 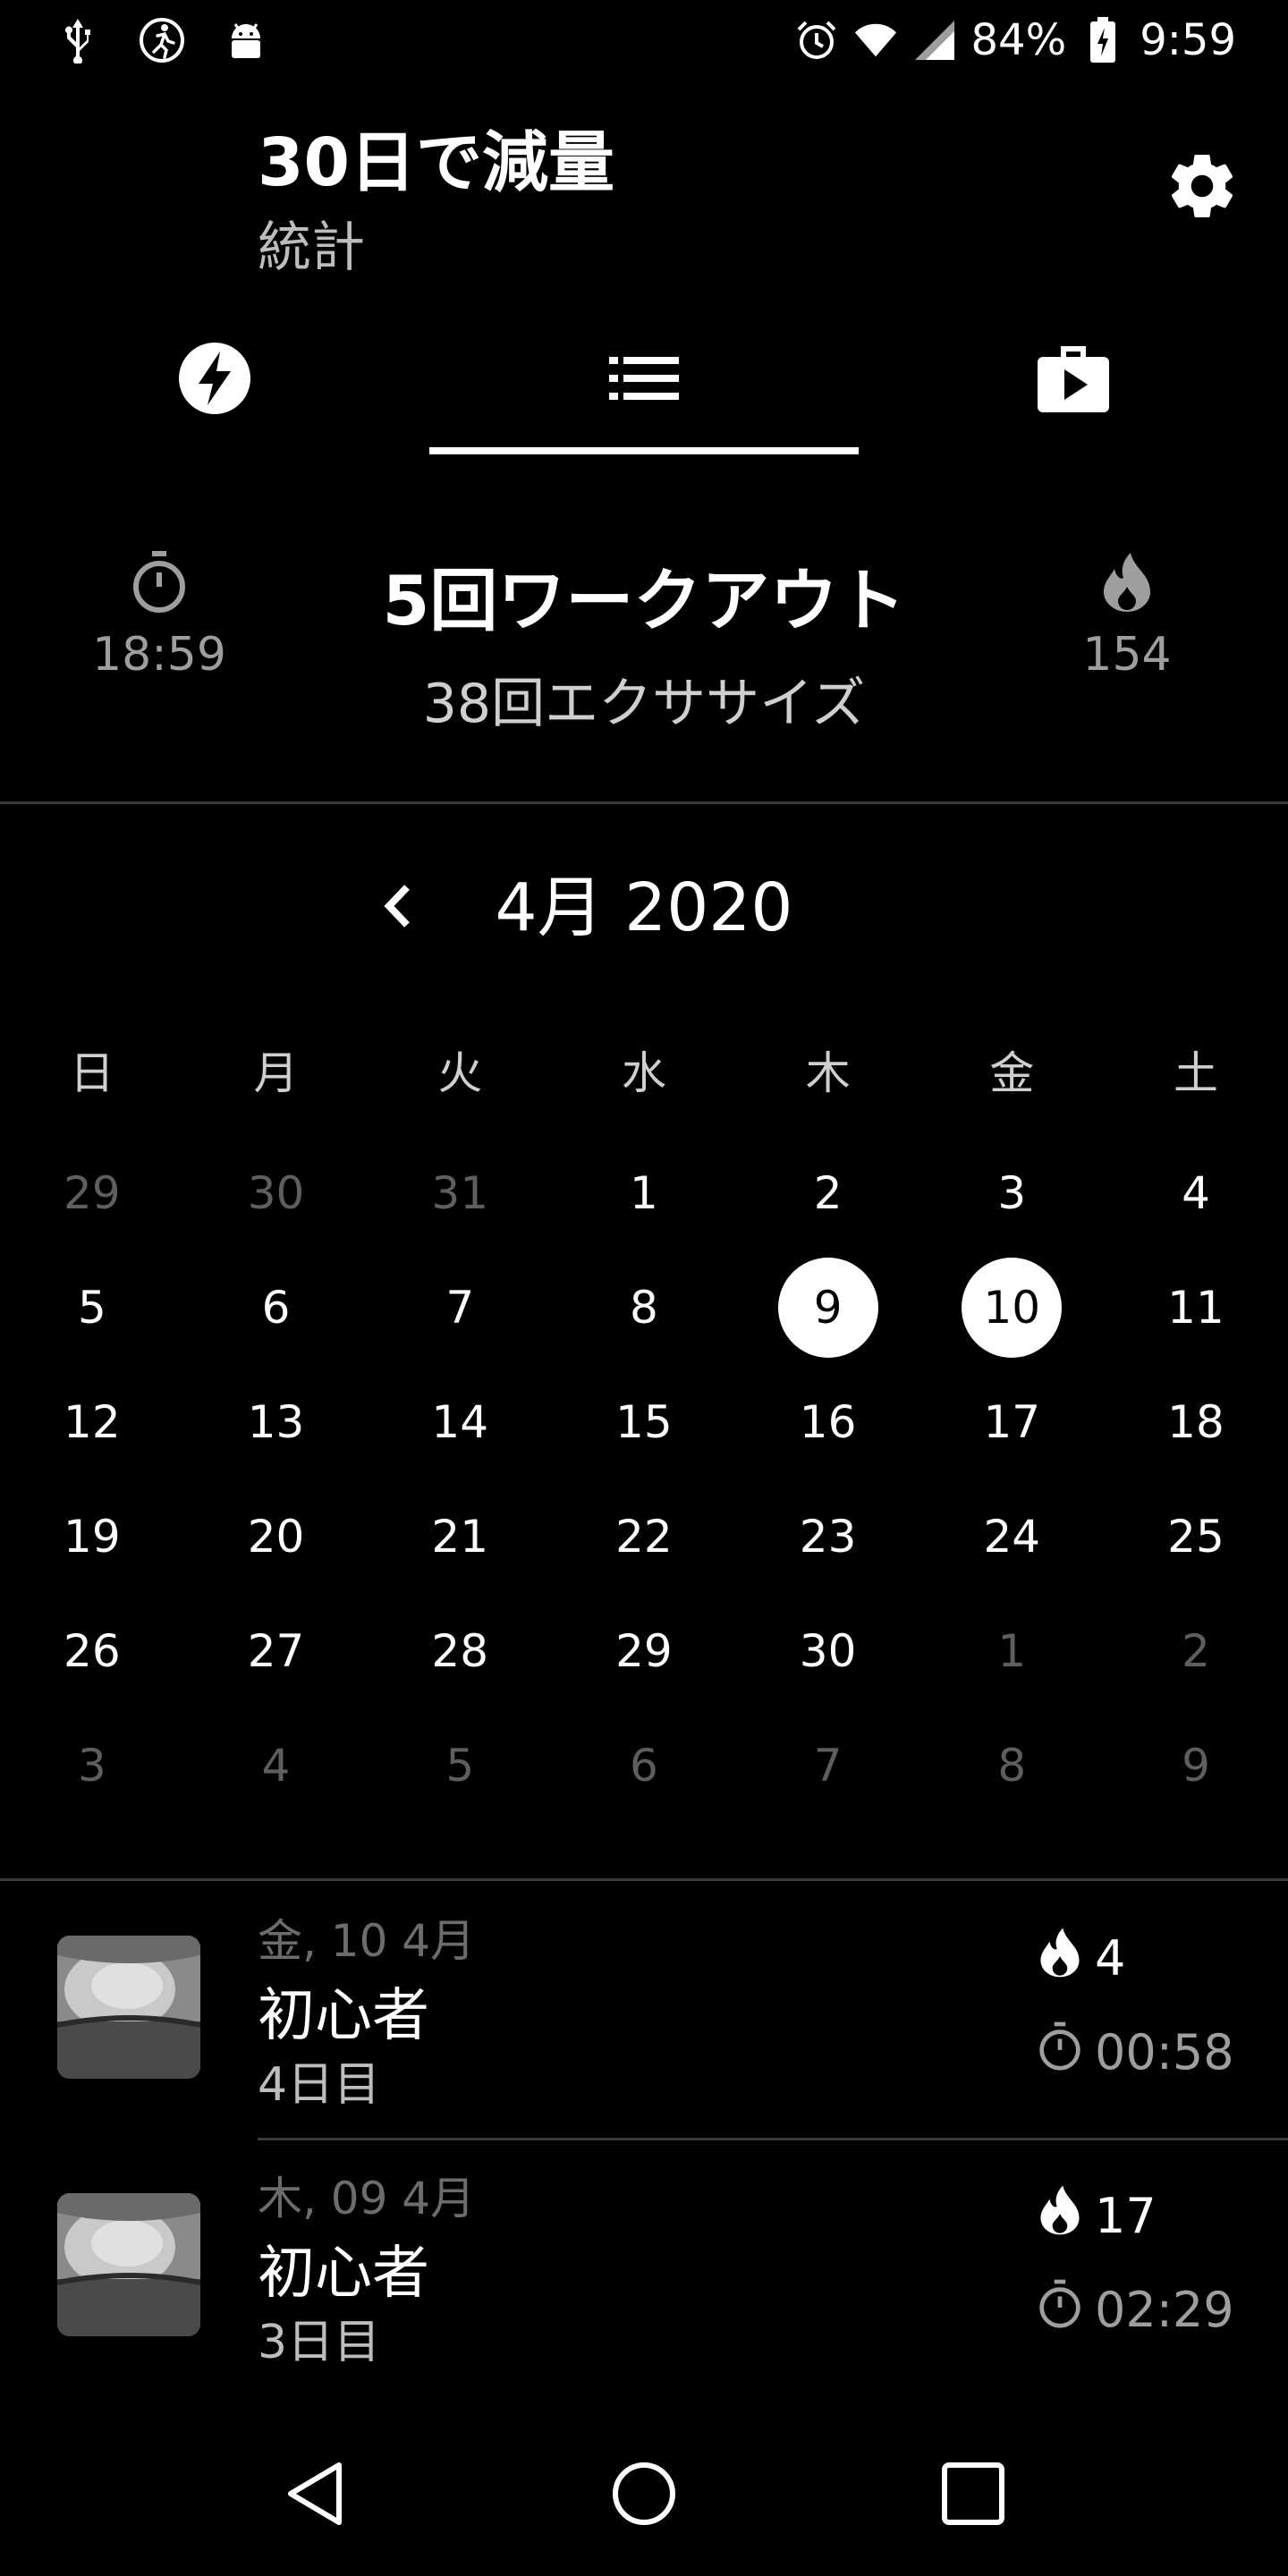 I want to click on clock: 9:59, so click(x=1188, y=40).